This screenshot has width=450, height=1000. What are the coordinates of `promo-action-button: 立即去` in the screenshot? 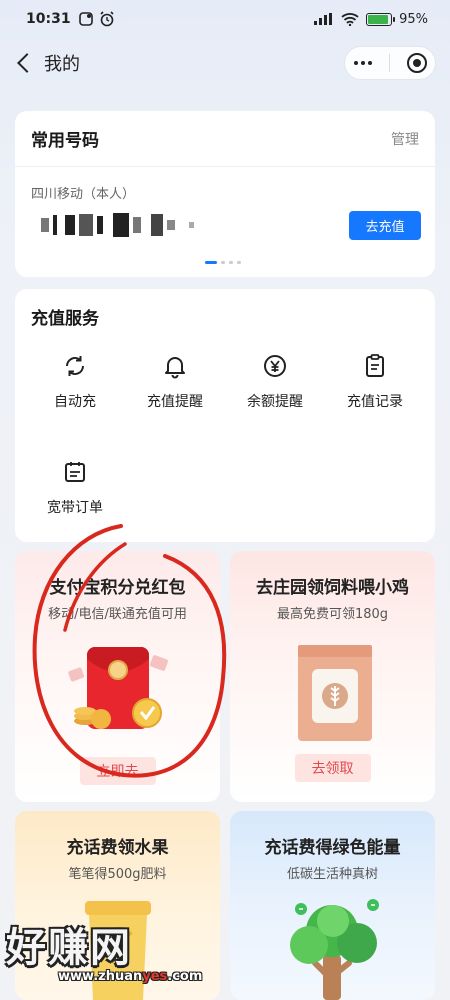 It's located at (117, 771).